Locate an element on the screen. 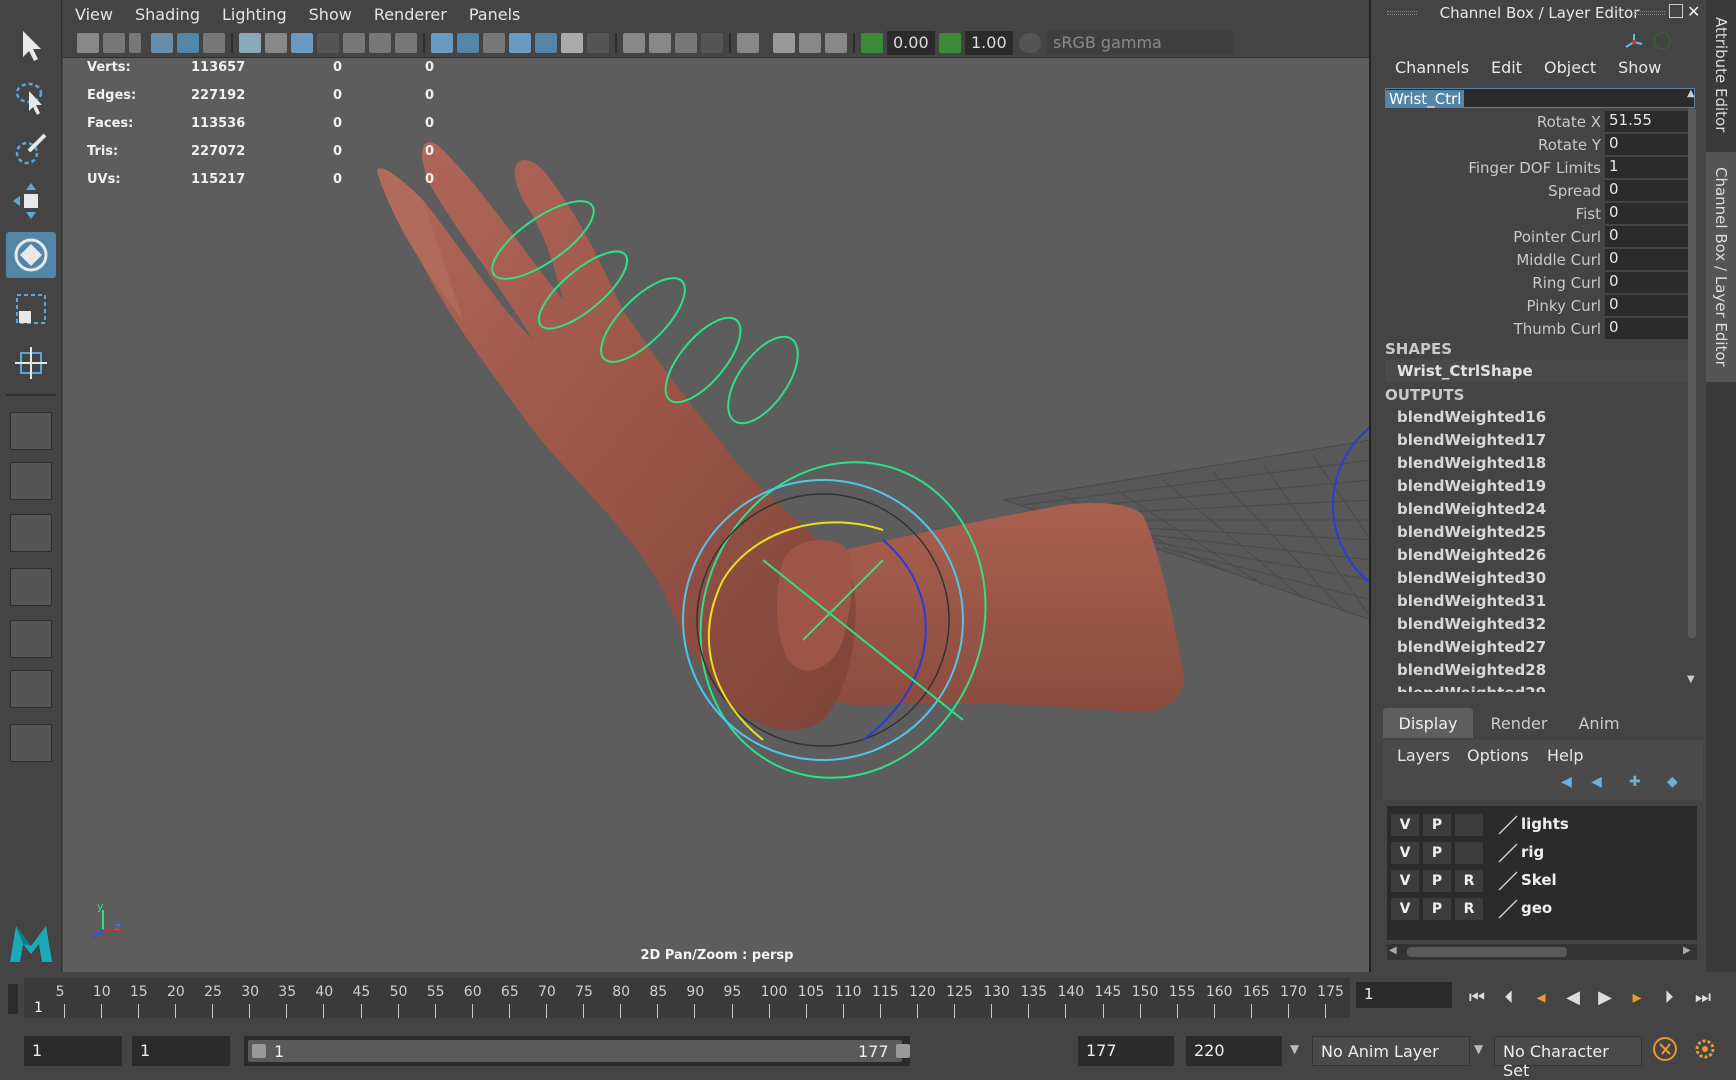  range-slider-track: 1 177 is located at coordinates (579, 1051).